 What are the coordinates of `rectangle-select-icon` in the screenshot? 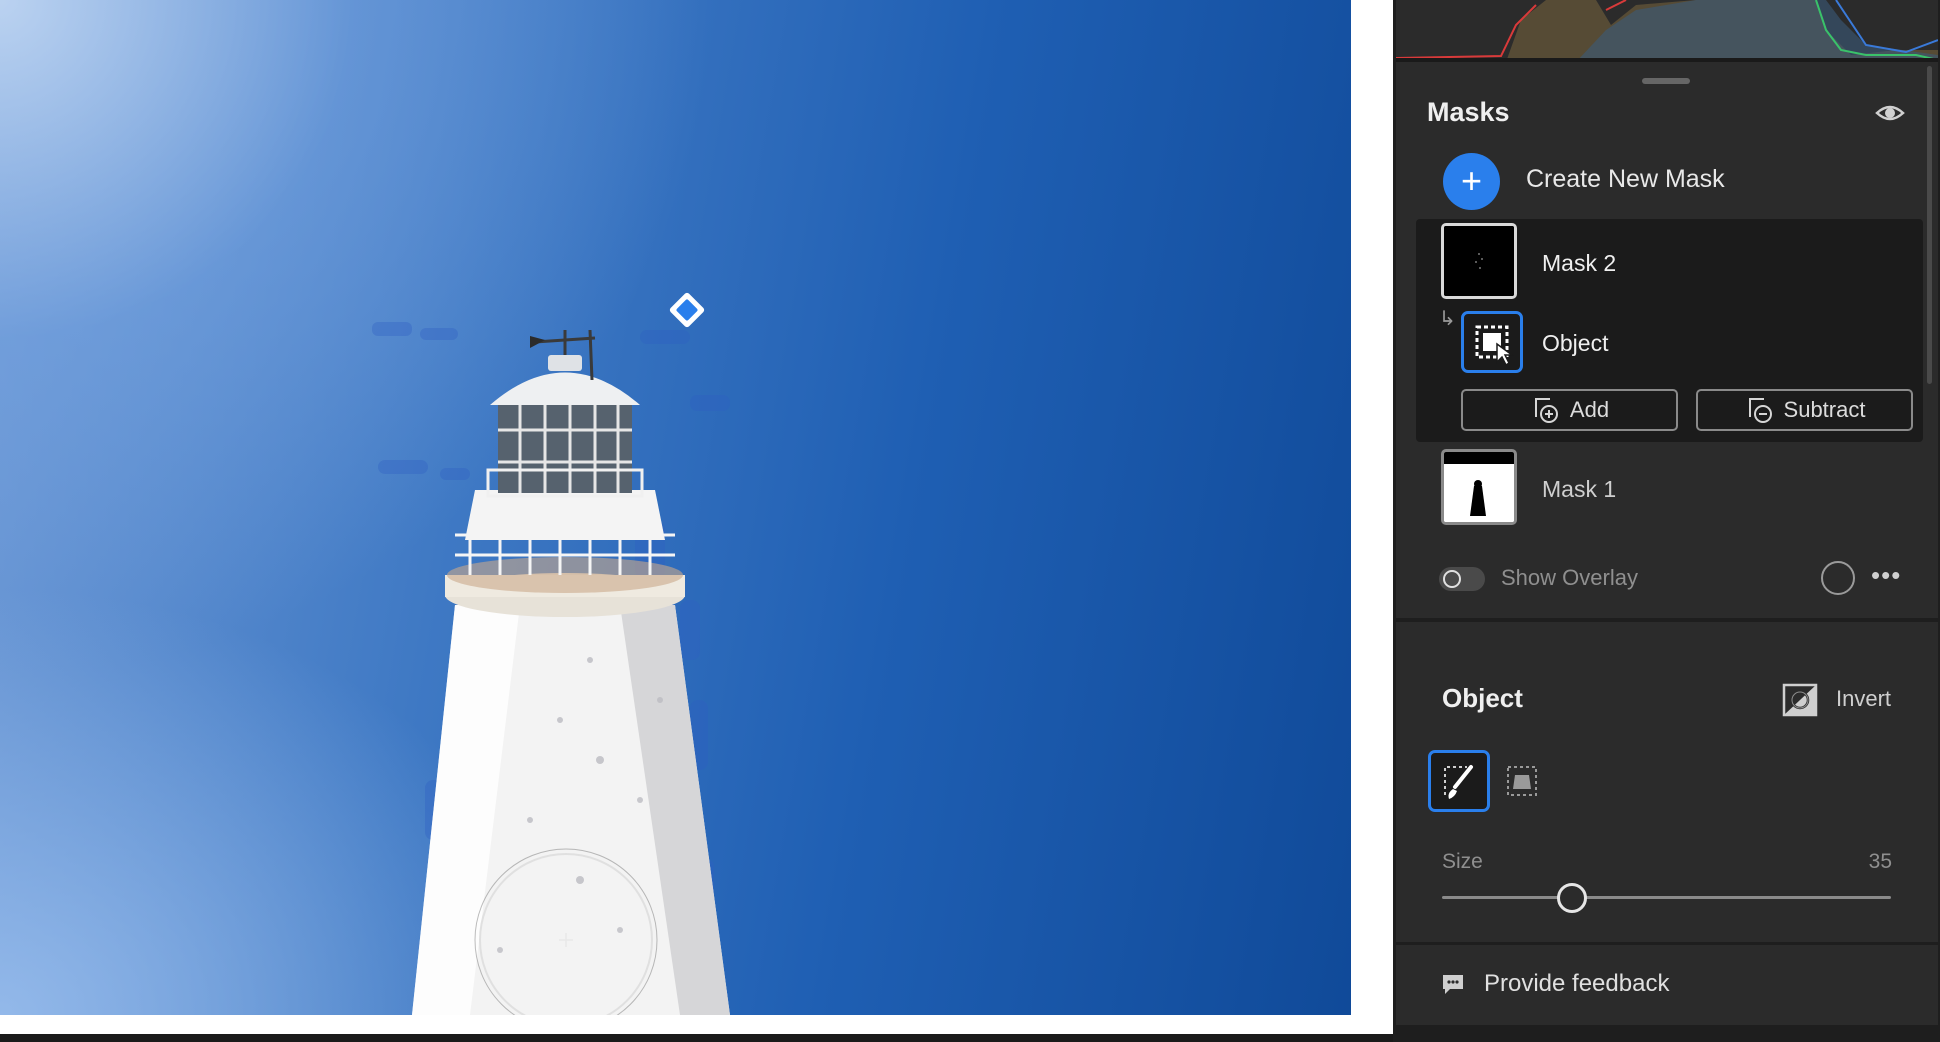 It's located at (1522, 781).